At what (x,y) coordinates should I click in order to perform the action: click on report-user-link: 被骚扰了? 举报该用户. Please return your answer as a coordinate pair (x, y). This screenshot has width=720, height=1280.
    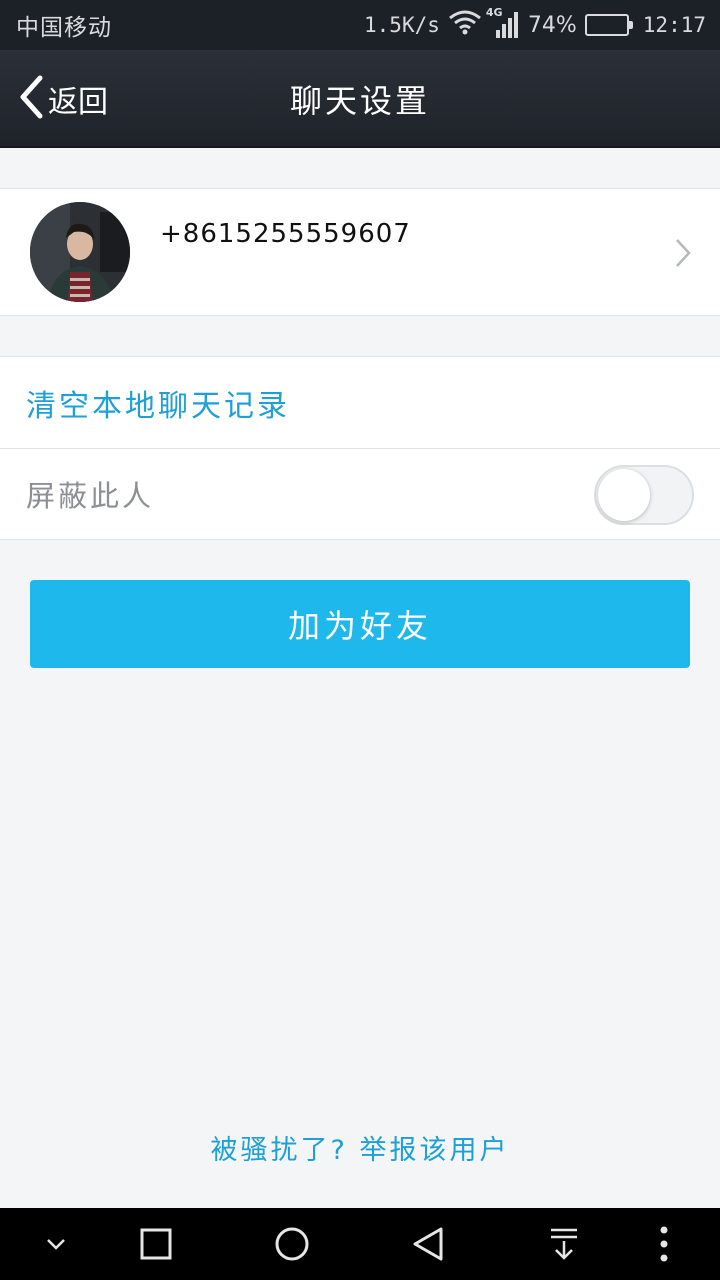
    Looking at the image, I should click on (360, 1147).